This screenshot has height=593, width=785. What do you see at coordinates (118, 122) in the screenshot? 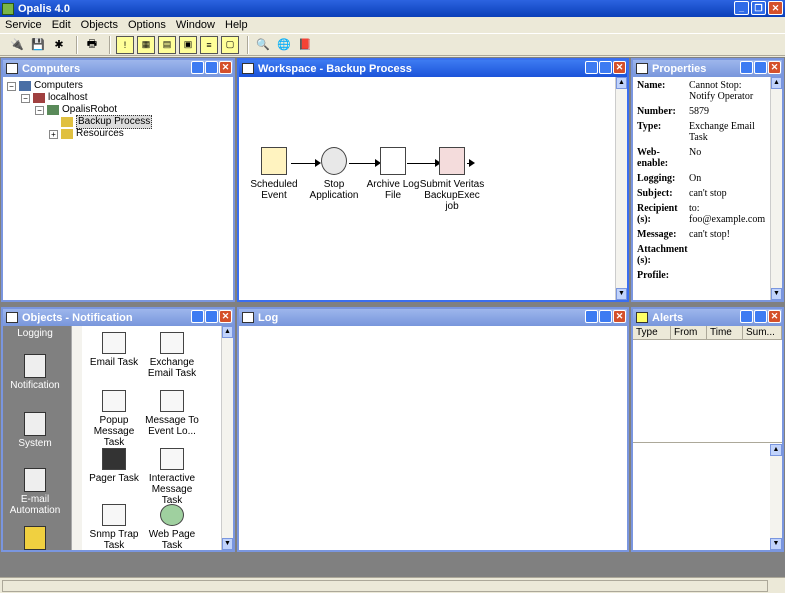
I see `tree-node-backup-process: Backup Process` at bounding box center [118, 122].